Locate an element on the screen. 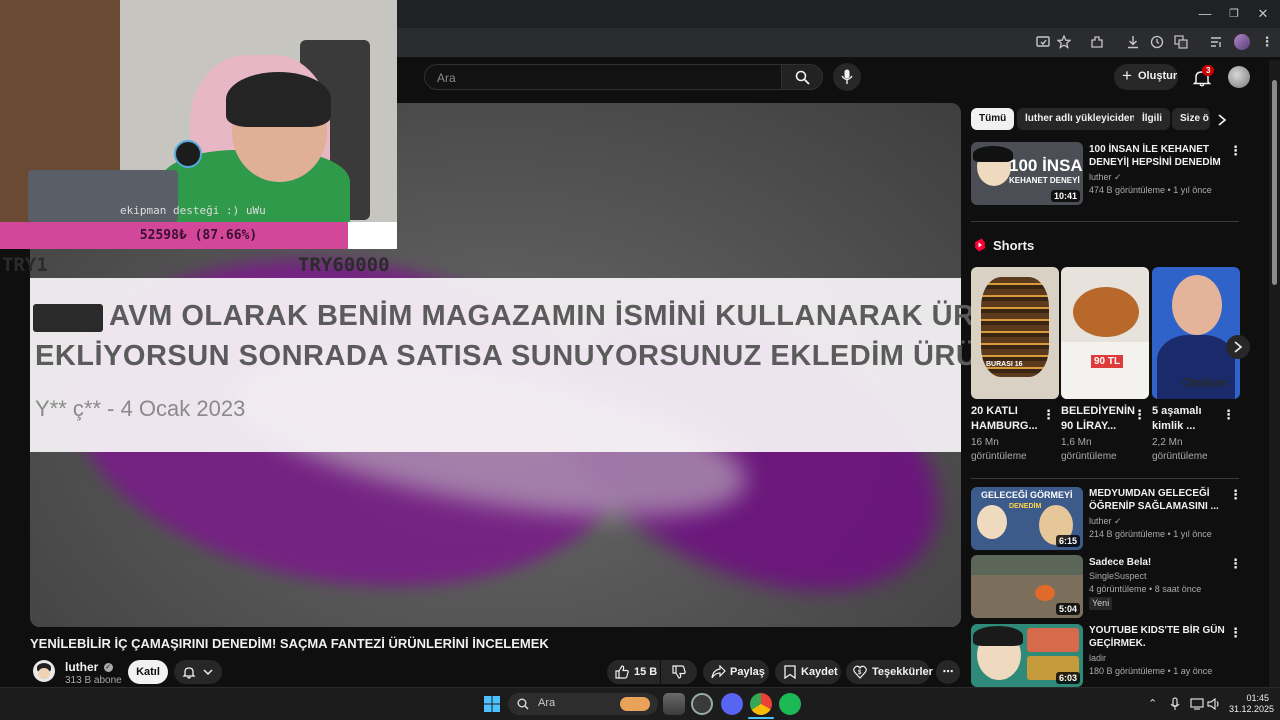 The height and width of the screenshot is (720, 1280). download-icon is located at coordinates (1133, 42).